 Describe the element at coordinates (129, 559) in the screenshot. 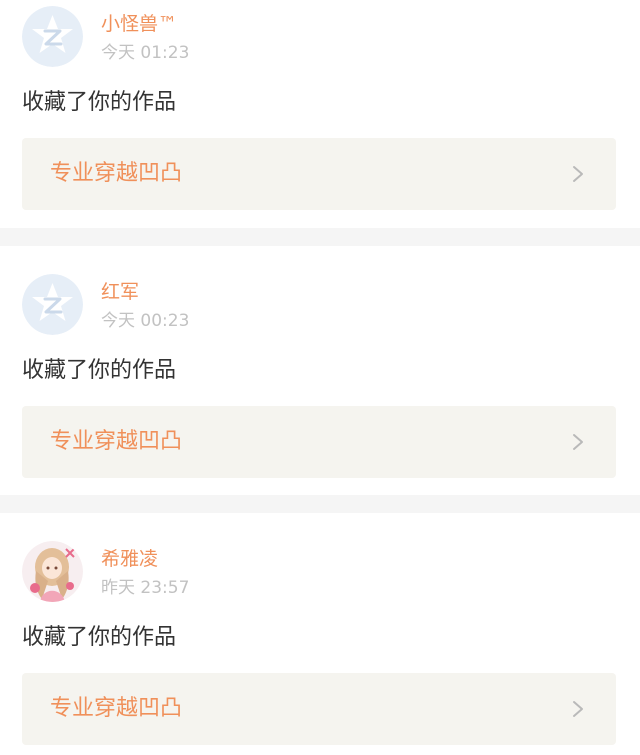

I see `username: 希雅凌` at that location.